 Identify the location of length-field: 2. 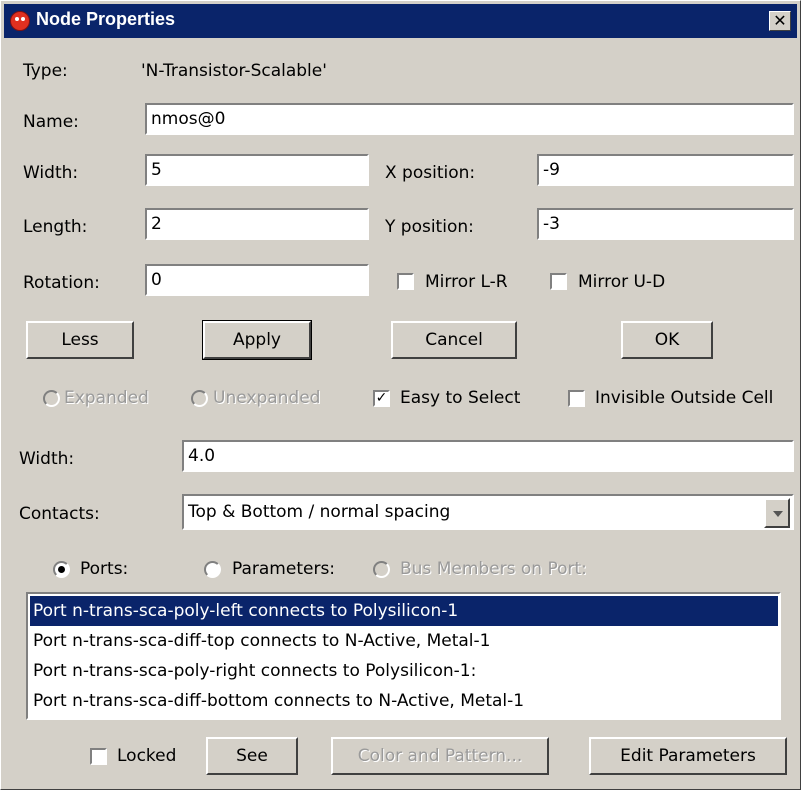
(257, 224).